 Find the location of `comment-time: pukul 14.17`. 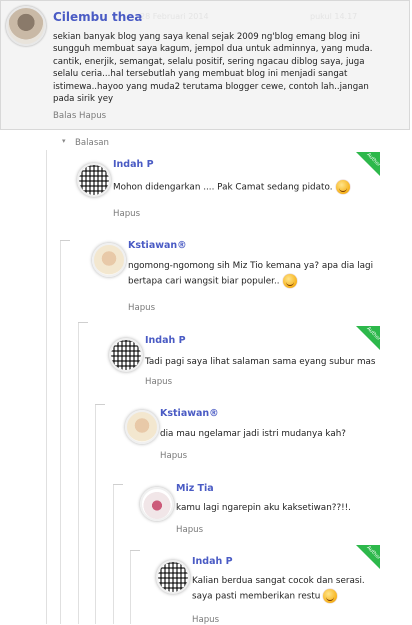

comment-time: pukul 14.17 is located at coordinates (334, 16).